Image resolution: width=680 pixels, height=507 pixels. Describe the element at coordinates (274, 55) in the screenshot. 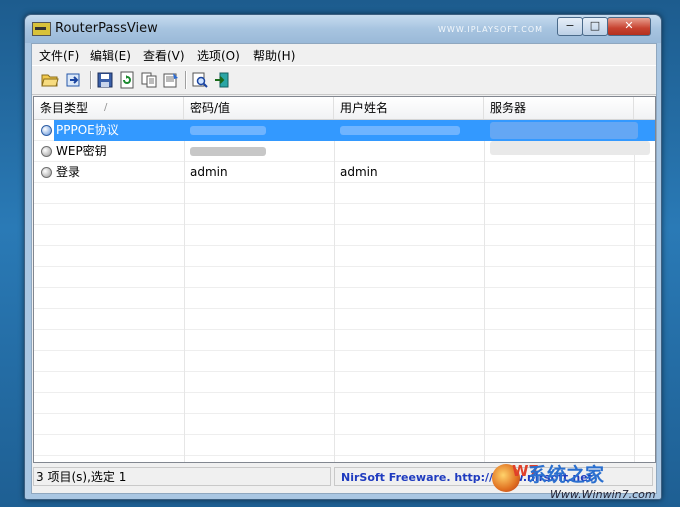

I see `menu-help: 帮助(H)` at that location.